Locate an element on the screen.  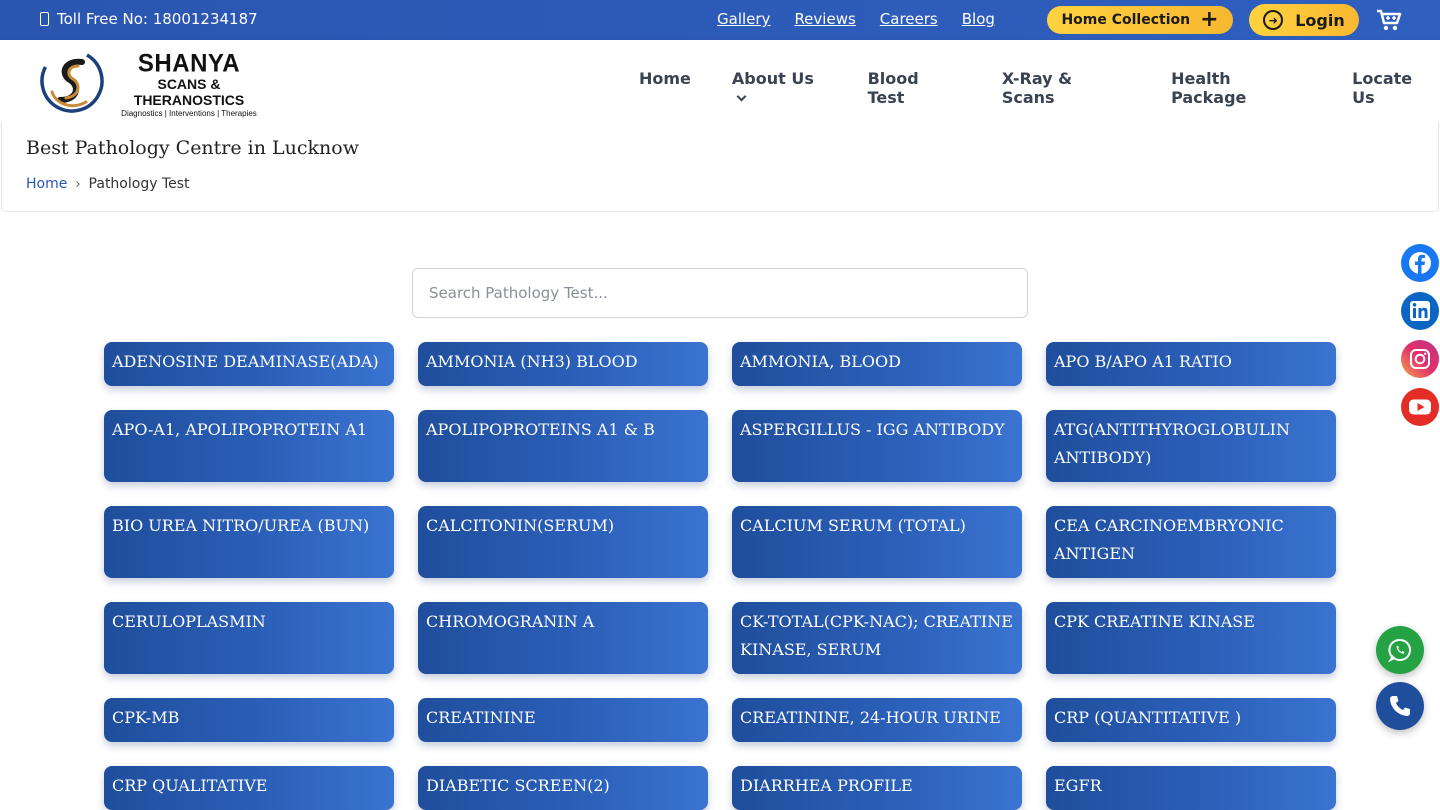
facebook-icon is located at coordinates (1420, 263).